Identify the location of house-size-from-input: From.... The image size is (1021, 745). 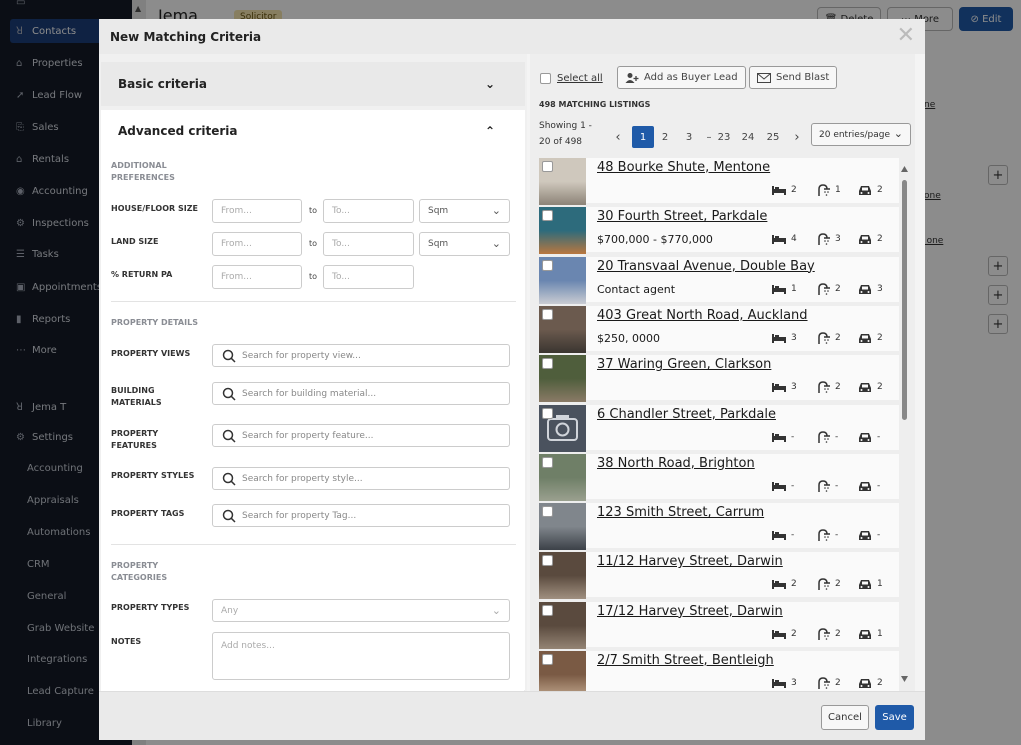
(257, 211).